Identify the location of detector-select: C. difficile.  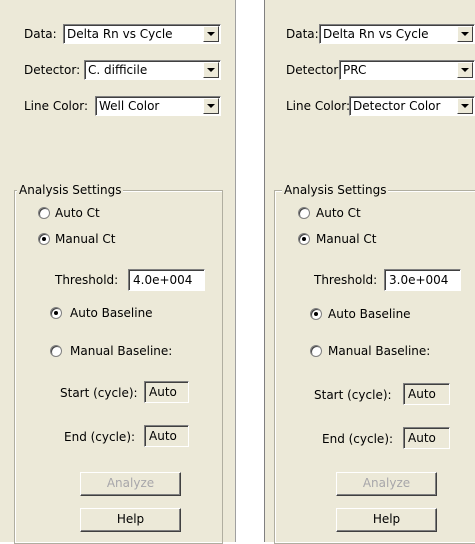
(152, 70).